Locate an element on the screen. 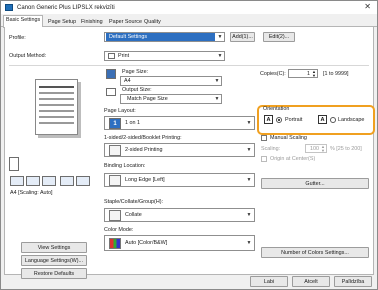 This screenshot has height=290, width=378. copies-label: Copies(C): is located at coordinates (273, 74).